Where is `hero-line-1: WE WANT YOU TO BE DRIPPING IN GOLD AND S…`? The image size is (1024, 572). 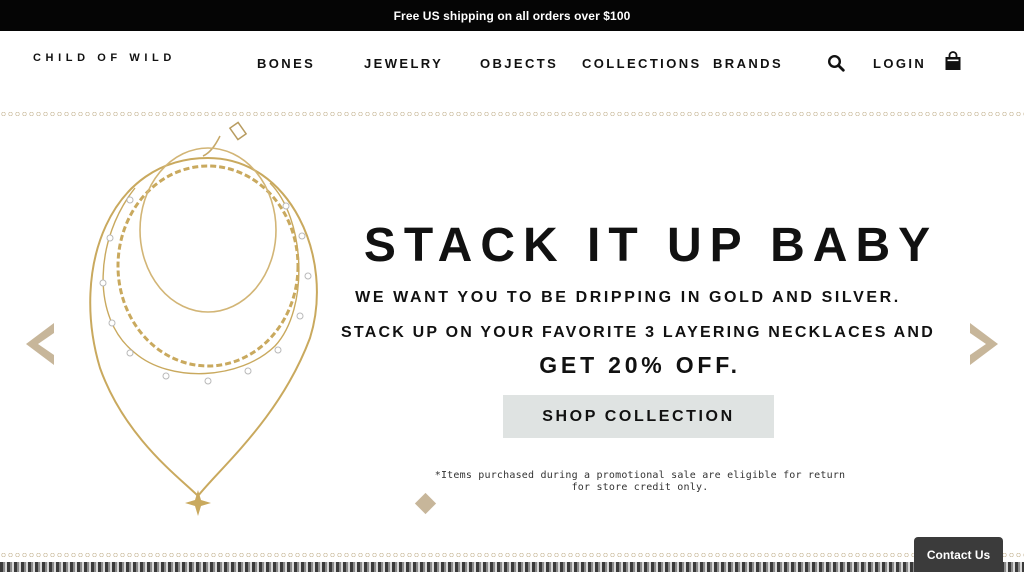
hero-line-1: WE WANT YOU TO BE DRIPPING IN GOLD AND S… is located at coordinates (628, 297).